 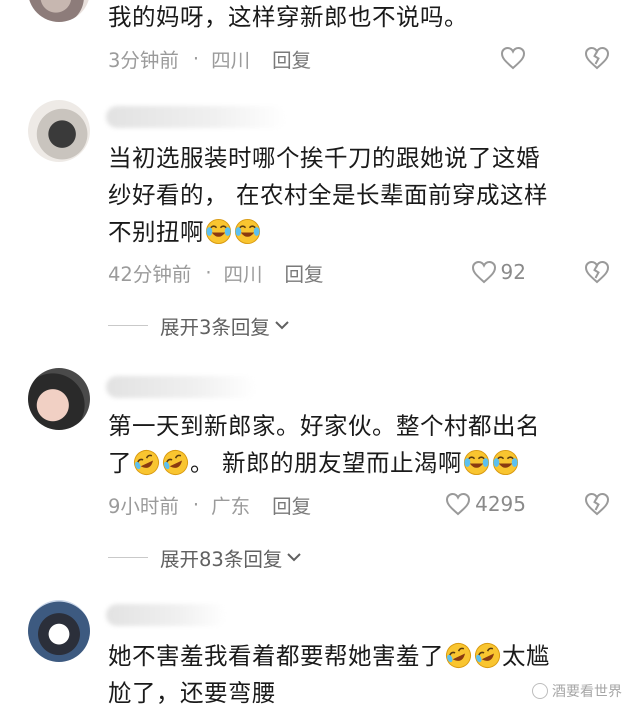 I want to click on watermark-logo-icon, so click(x=540, y=691).